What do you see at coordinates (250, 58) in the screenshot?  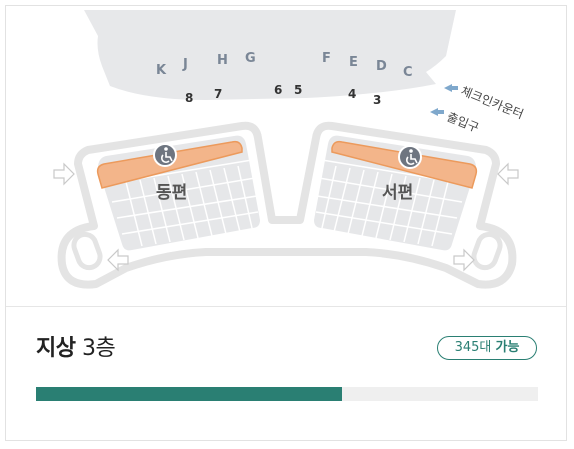 I see `gate-g: G` at bounding box center [250, 58].